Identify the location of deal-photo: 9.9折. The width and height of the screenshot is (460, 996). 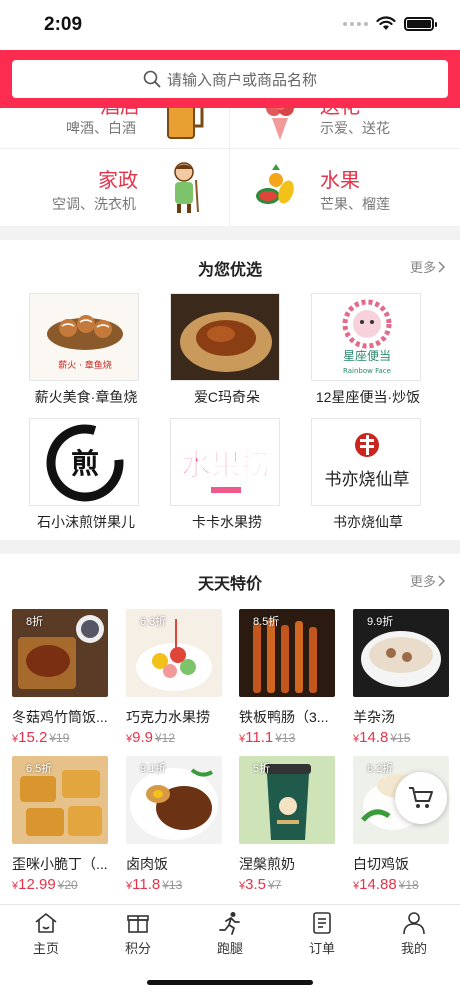
(401, 653).